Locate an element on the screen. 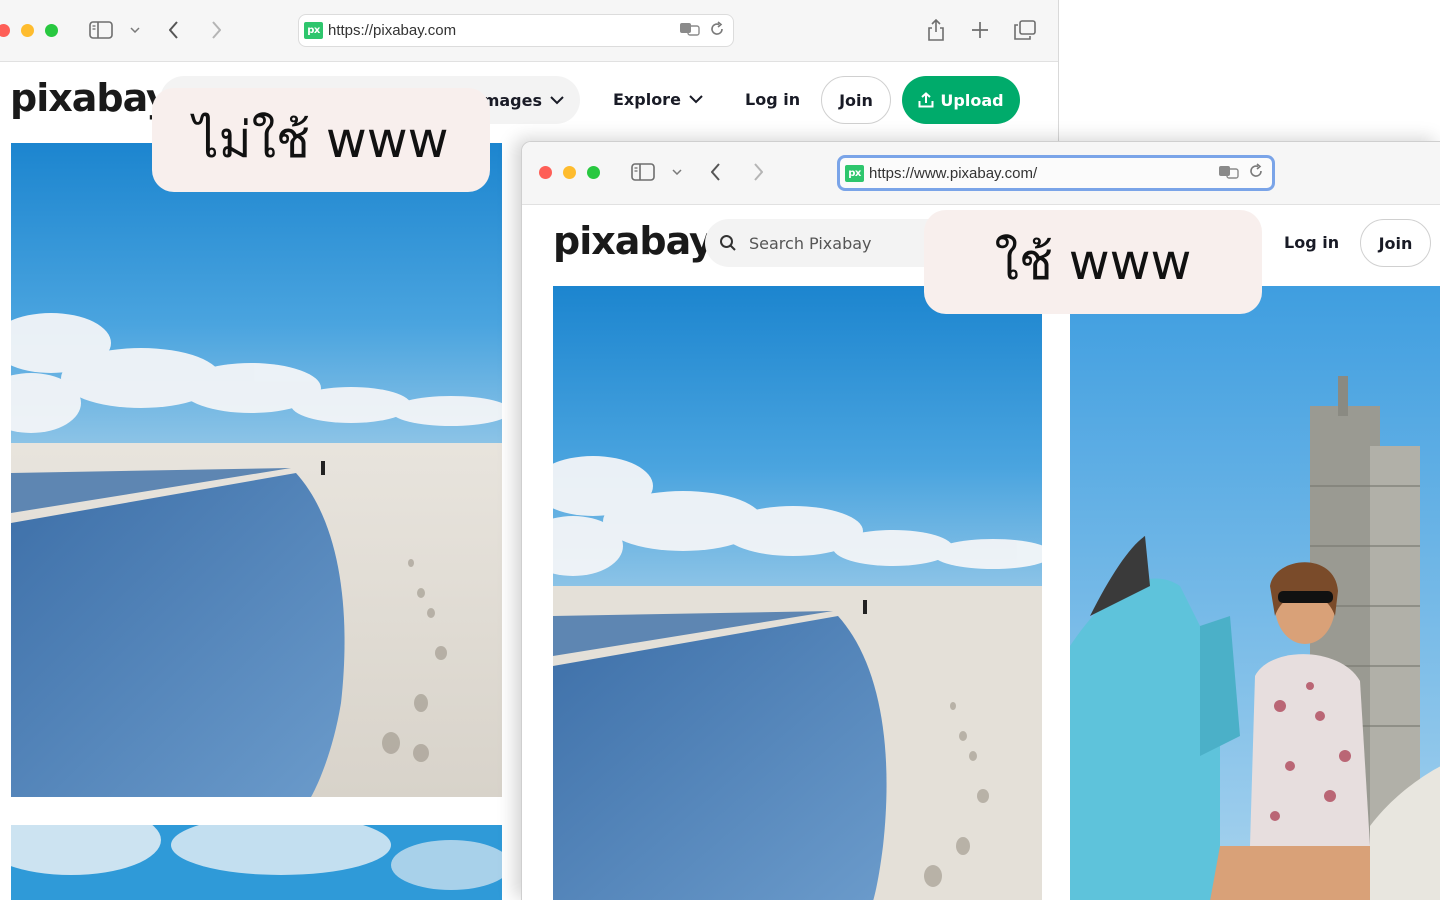  upload-label: Upload is located at coordinates (972, 100).